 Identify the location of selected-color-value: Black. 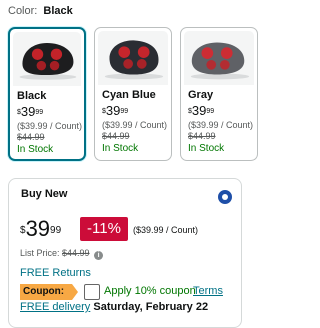
(58, 11).